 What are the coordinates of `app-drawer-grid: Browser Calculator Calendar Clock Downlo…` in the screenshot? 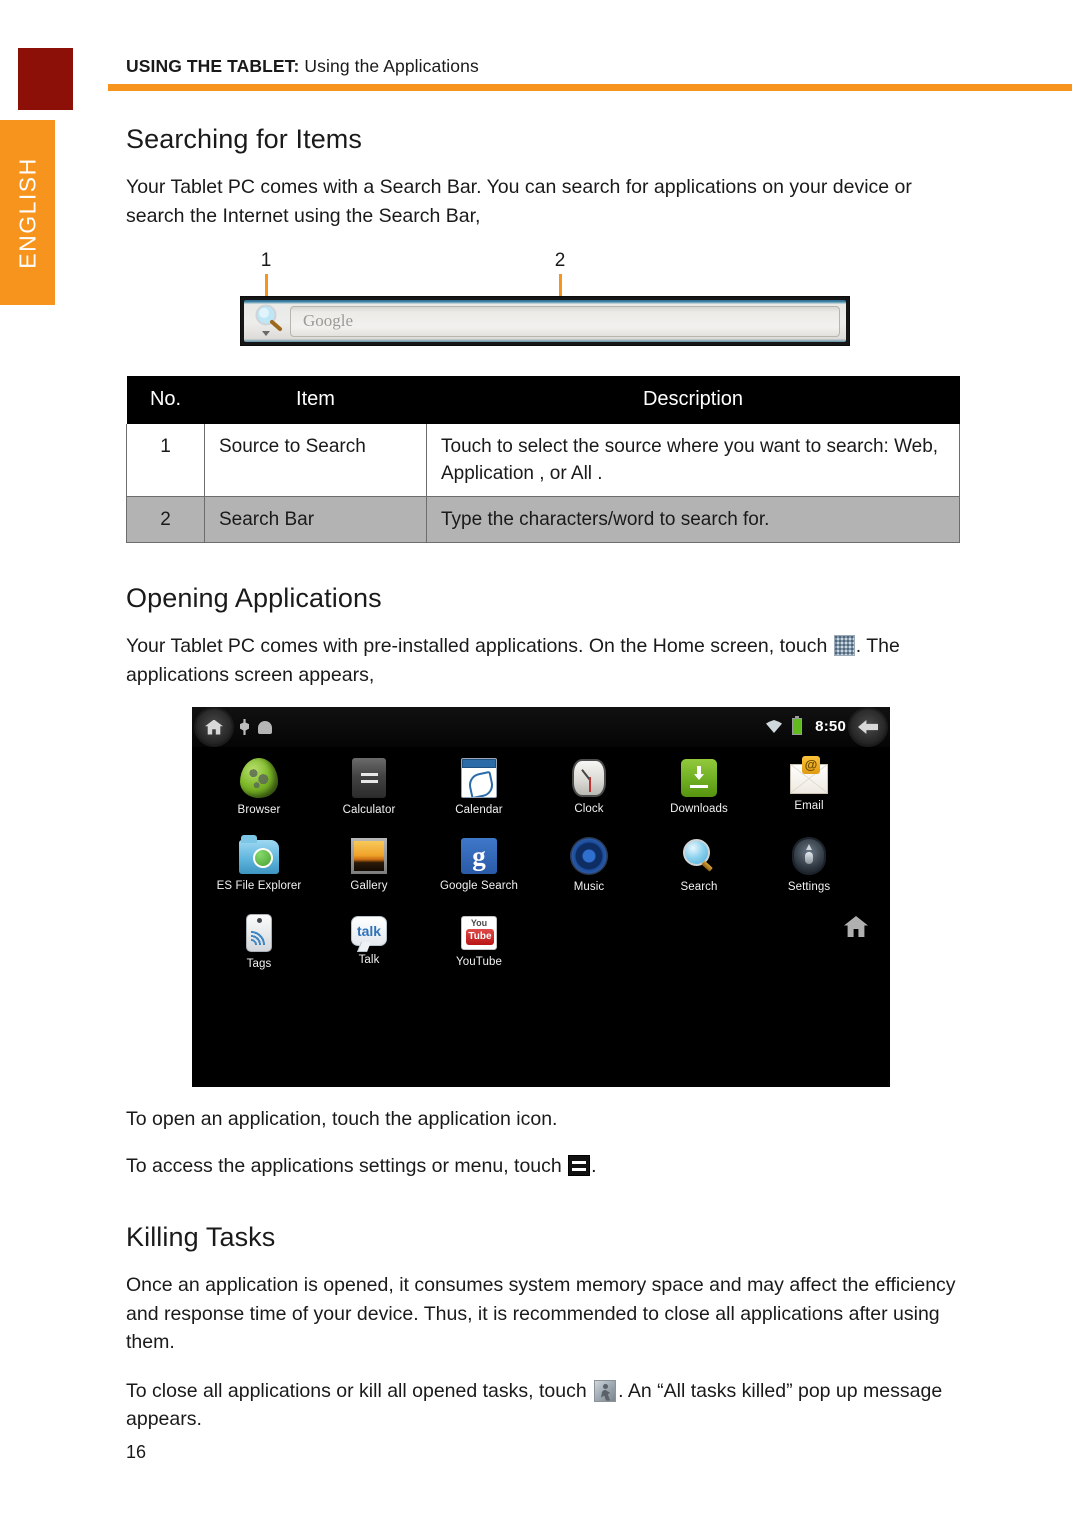 It's located at (534, 872).